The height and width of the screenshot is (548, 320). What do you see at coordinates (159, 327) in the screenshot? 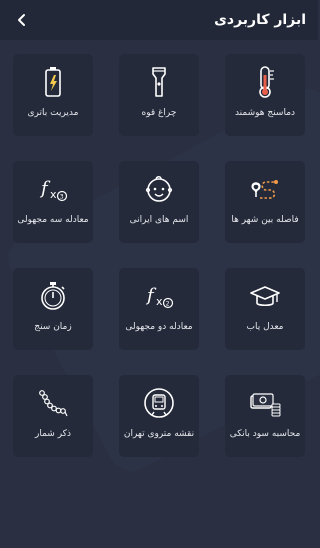
I see `tile-label: معادله دو مجهولی` at bounding box center [159, 327].